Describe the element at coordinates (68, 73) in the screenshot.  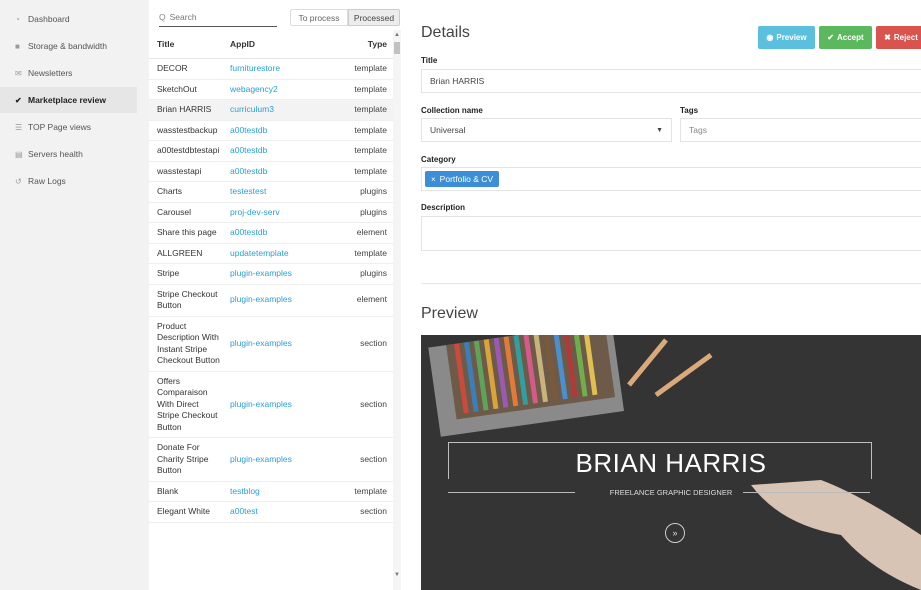
I see `sidebar-item-newsletters: ✉ Newsletters` at that location.